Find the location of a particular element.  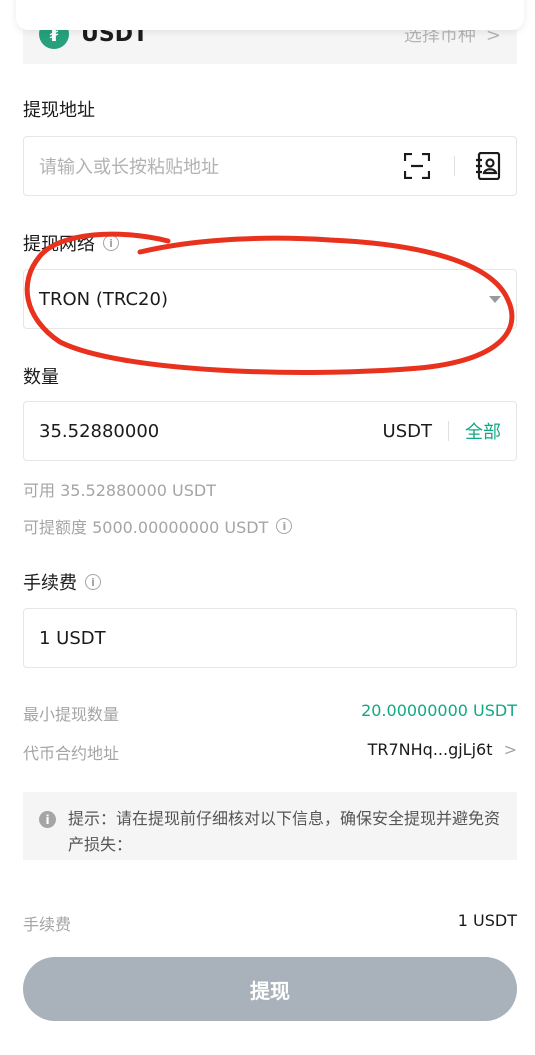

network-select: TRON (TRC20) is located at coordinates (270, 299).